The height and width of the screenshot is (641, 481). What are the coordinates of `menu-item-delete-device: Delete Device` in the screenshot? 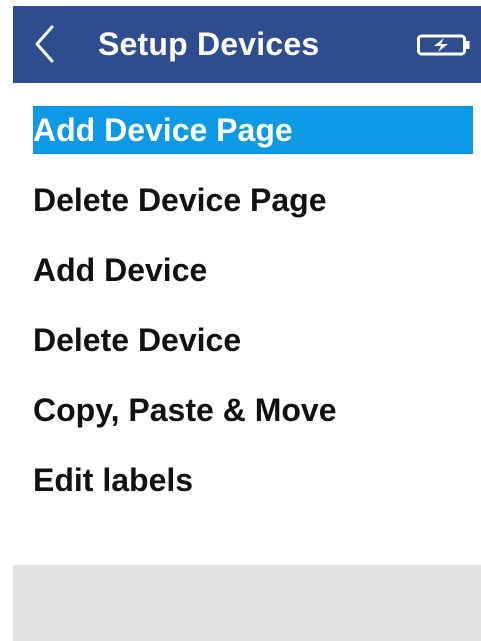 It's located at (243, 345).